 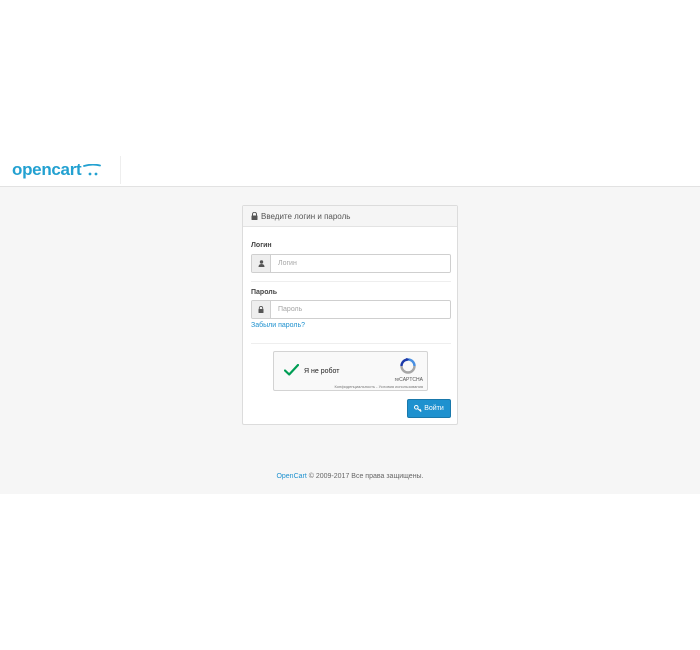 I want to click on logo-text: opencart, so click(x=47, y=169).